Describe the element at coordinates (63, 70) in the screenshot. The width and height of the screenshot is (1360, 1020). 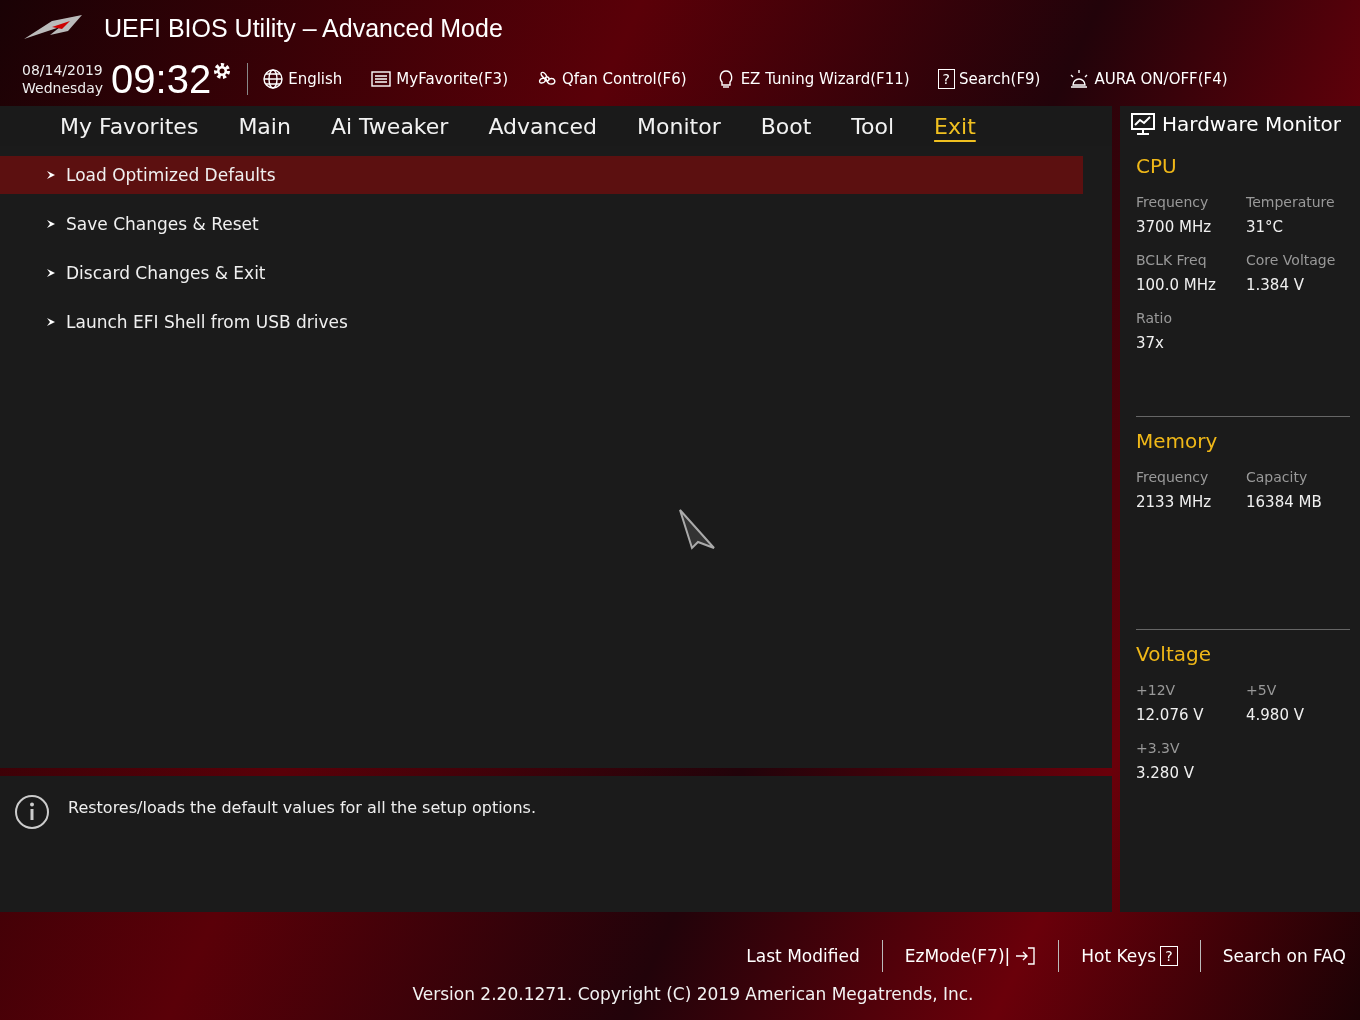
I see `date-text: 08/14/2019` at that location.